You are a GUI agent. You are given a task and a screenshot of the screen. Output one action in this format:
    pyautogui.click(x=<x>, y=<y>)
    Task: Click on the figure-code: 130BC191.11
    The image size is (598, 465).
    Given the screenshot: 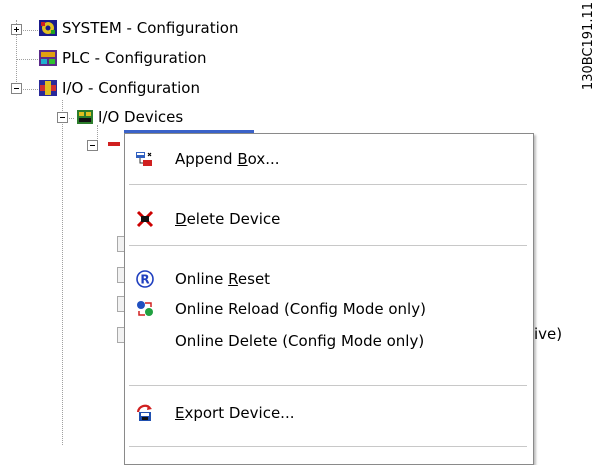 What is the action you would take?
    pyautogui.click(x=588, y=46)
    